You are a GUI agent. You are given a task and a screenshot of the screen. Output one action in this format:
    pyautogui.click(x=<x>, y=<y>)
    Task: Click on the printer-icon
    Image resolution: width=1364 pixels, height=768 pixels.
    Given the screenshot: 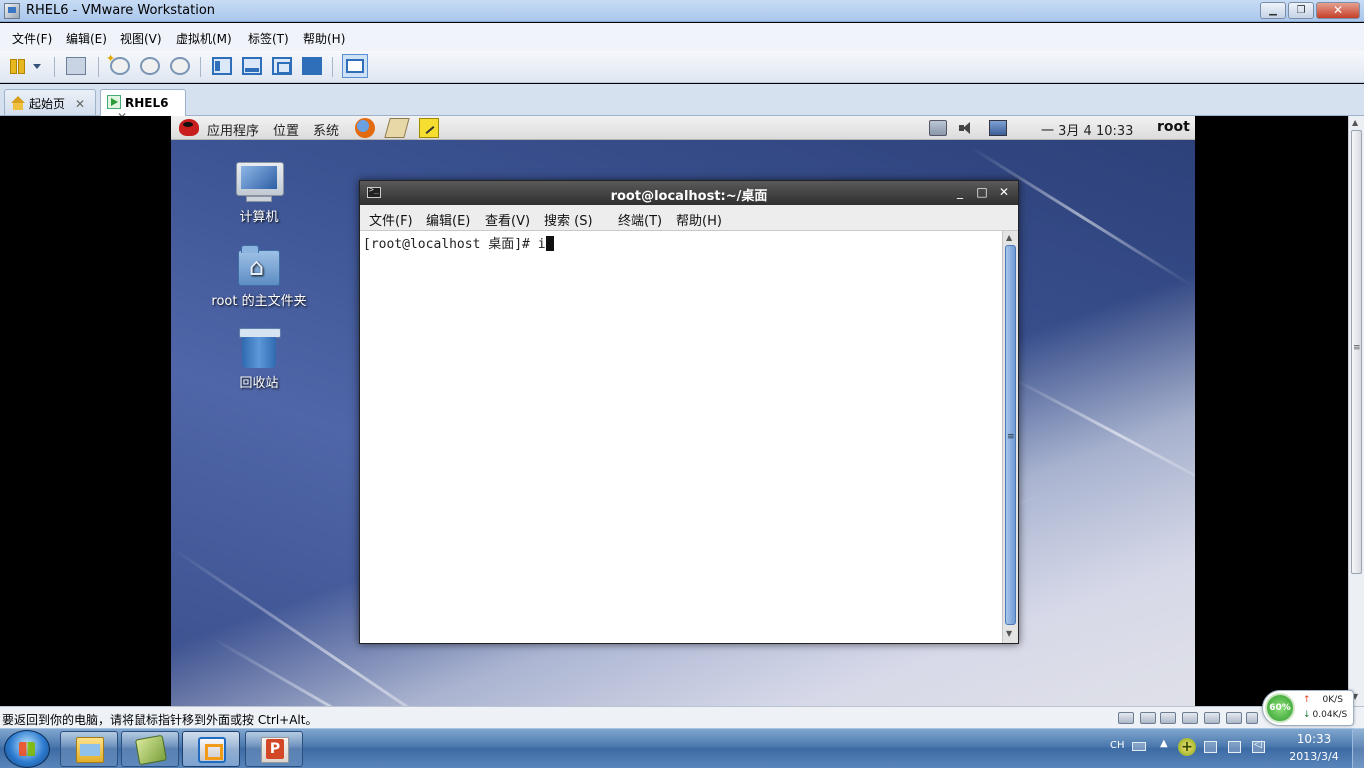 What is the action you would take?
    pyautogui.click(x=1212, y=718)
    